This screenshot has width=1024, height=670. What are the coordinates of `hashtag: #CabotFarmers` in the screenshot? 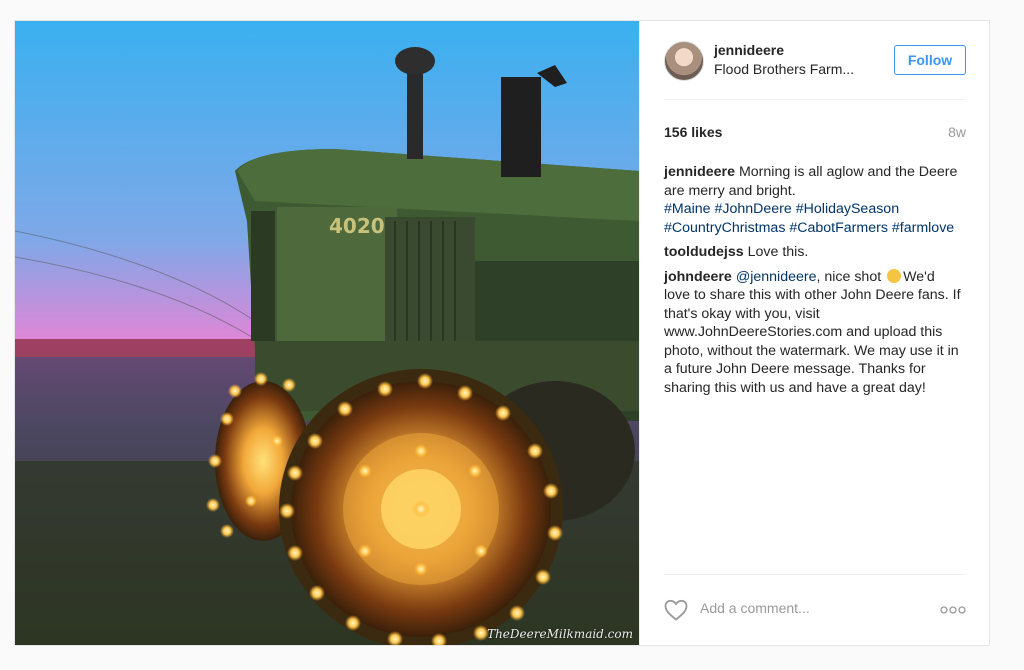 It's located at (838, 228).